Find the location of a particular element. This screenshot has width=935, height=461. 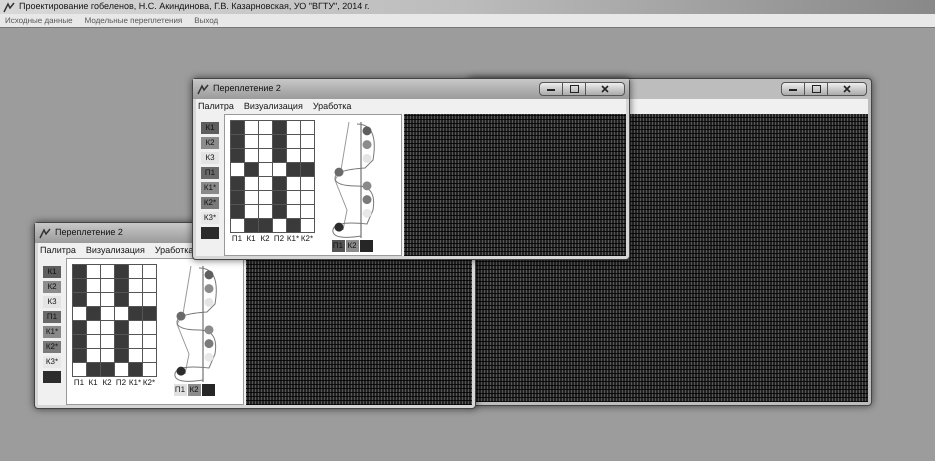

palette-swatch: П1 is located at coordinates (52, 317).